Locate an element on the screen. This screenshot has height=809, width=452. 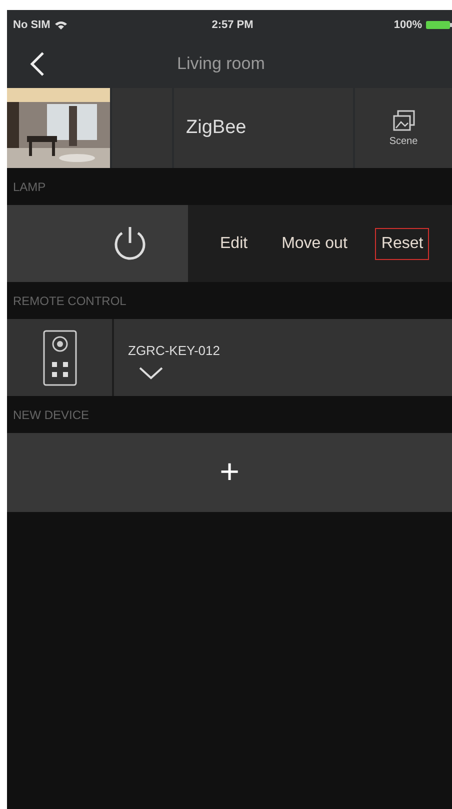
reset-button: Reset is located at coordinates (402, 244).